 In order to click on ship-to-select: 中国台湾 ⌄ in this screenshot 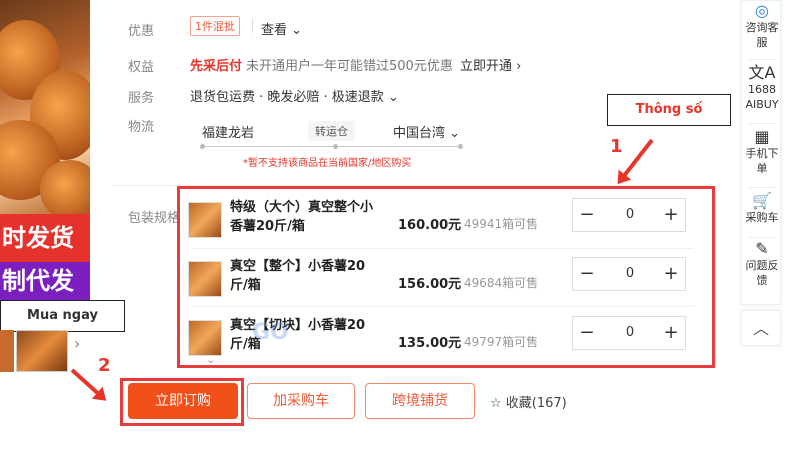, I will do `click(426, 131)`.